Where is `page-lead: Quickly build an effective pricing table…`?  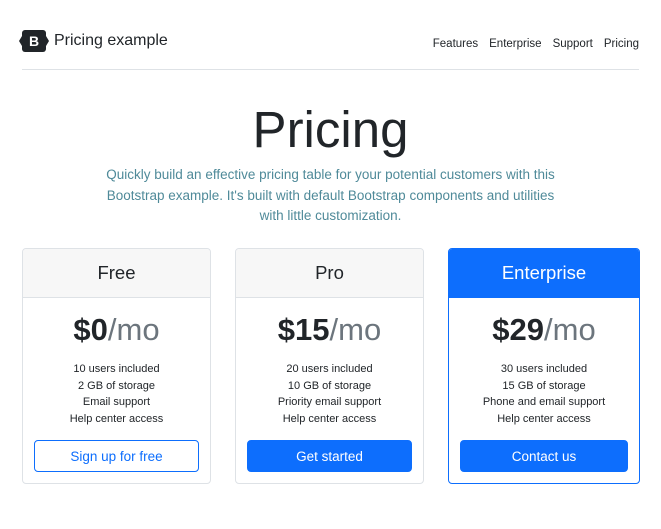
page-lead: Quickly build an effective pricing table… is located at coordinates (330, 195).